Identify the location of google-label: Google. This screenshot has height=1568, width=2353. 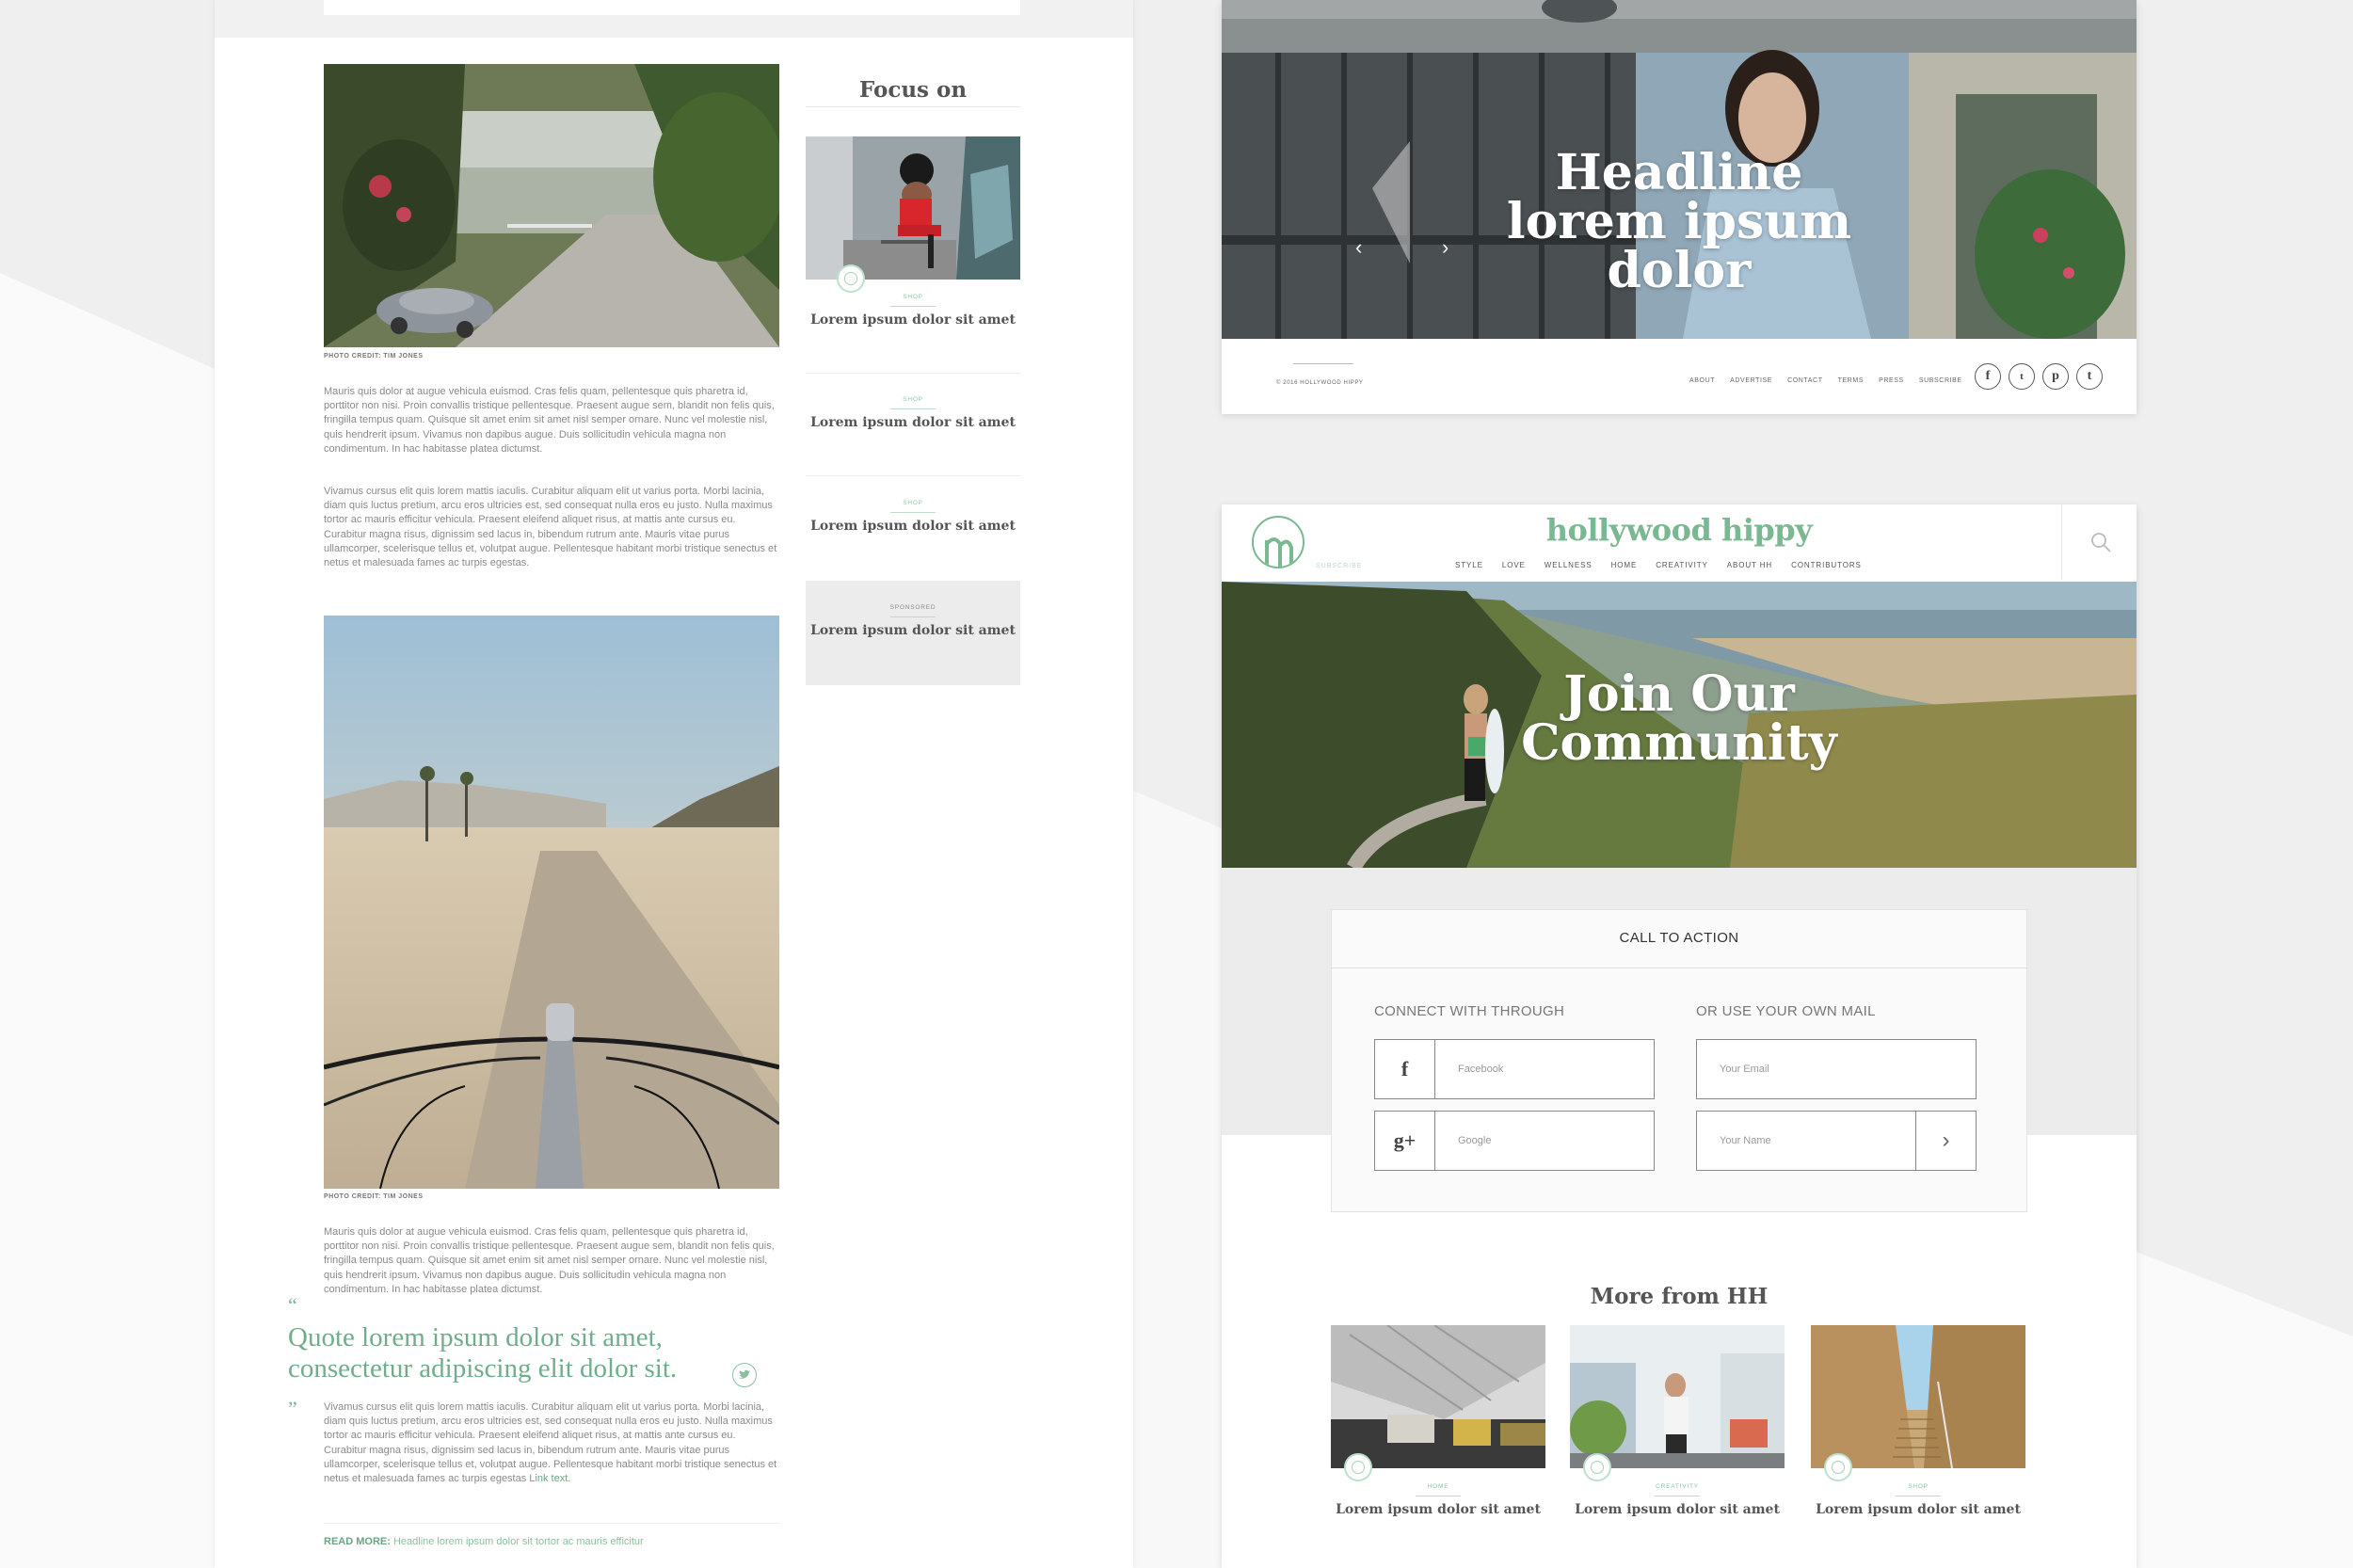
(1475, 1140).